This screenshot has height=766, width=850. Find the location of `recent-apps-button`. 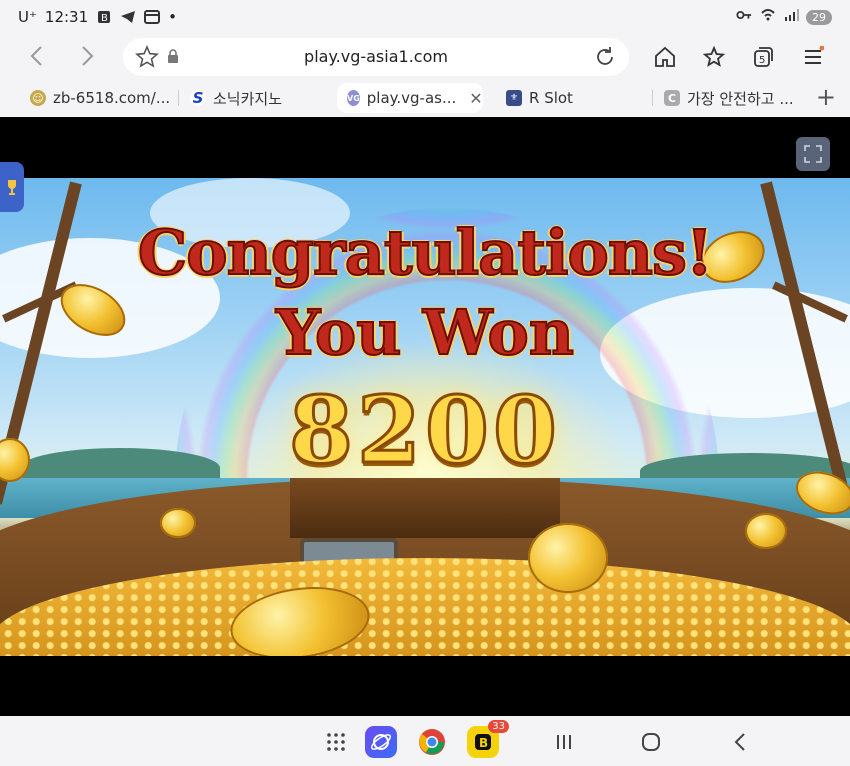

recent-apps-button is located at coordinates (564, 742).